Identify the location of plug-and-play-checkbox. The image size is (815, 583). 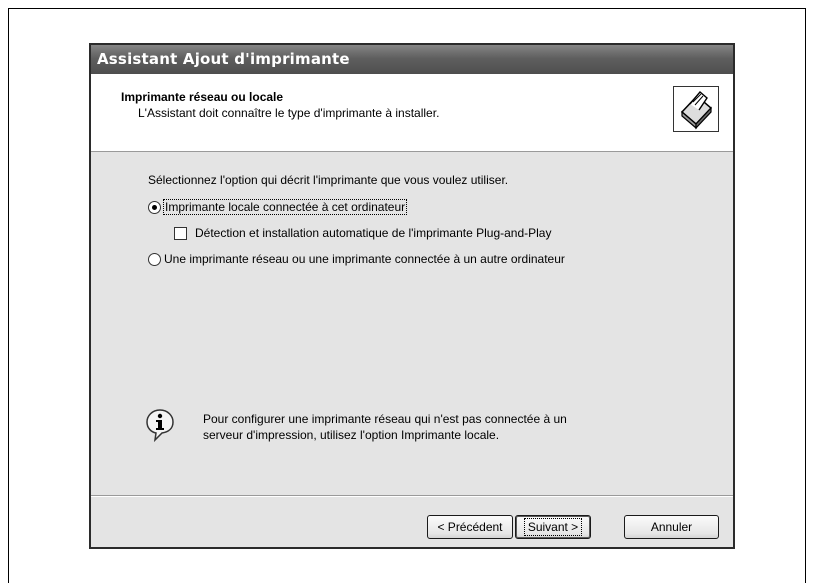
(180, 233).